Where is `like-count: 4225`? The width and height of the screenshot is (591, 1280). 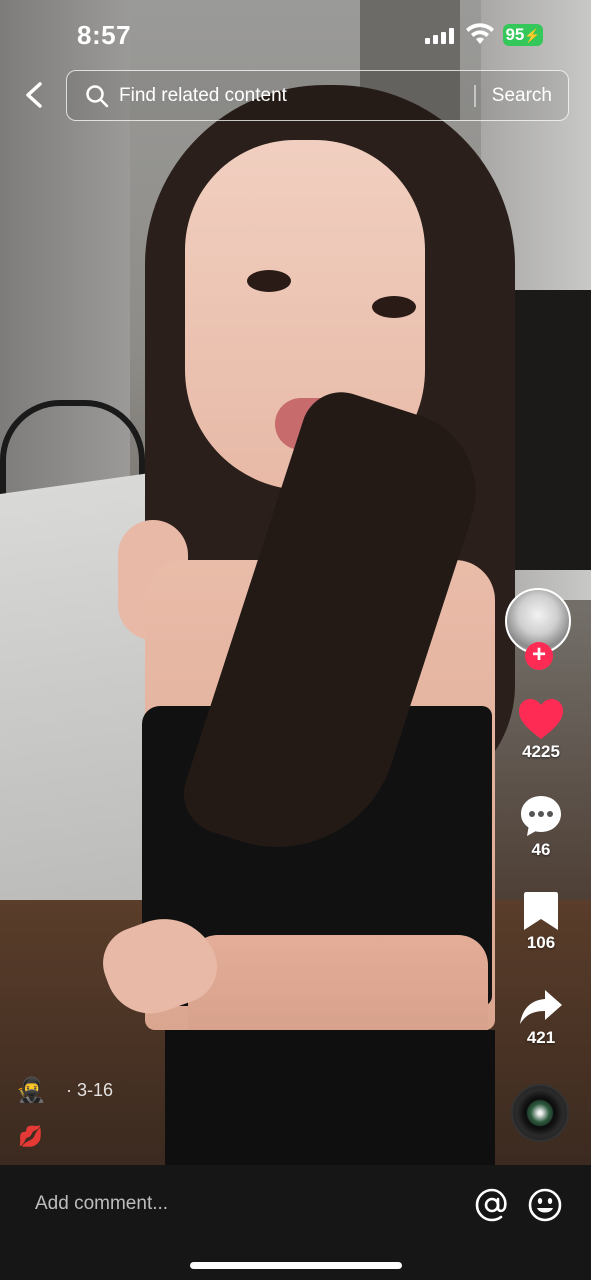
like-count: 4225 is located at coordinates (541, 751).